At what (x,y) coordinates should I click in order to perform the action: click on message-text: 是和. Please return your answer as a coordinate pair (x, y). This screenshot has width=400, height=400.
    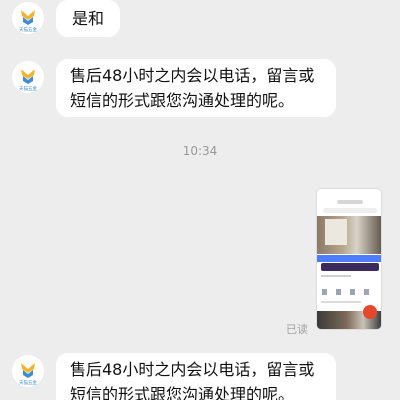
    Looking at the image, I should click on (88, 18).